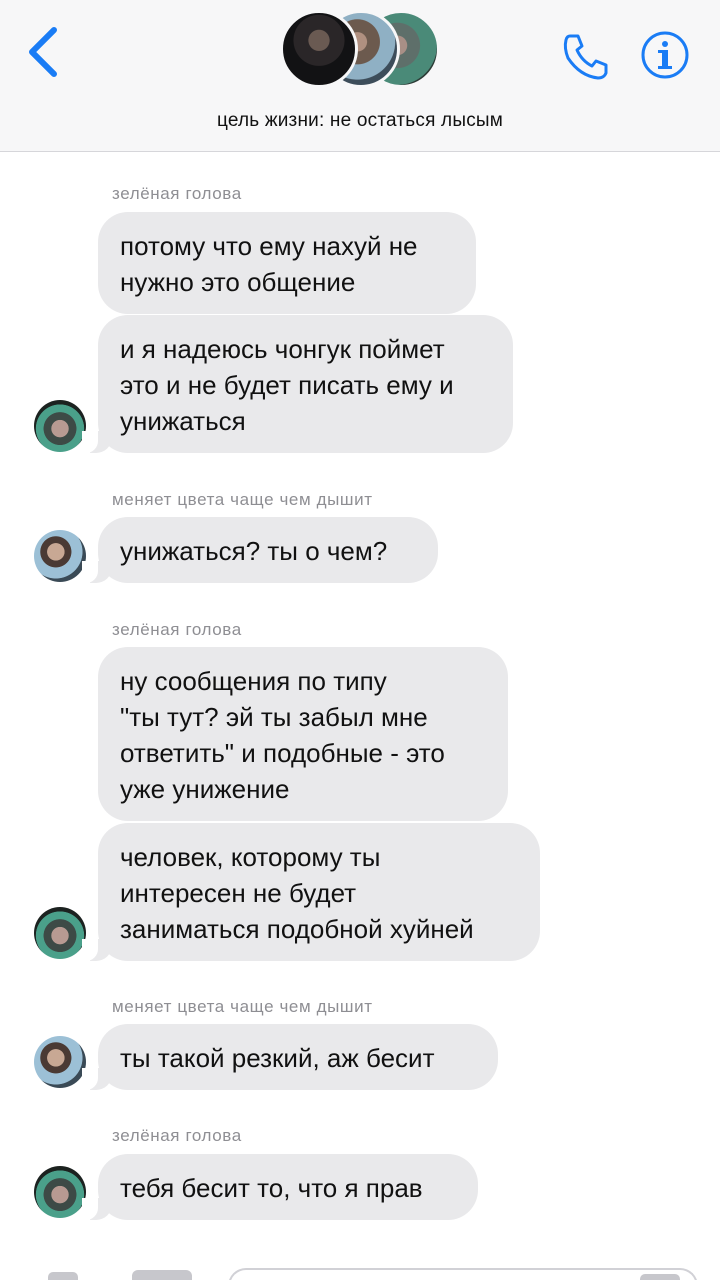 The image size is (720, 1280). What do you see at coordinates (280, 1187) in the screenshot?
I see `message-bubble: тебя бесит то, что я прав` at bounding box center [280, 1187].